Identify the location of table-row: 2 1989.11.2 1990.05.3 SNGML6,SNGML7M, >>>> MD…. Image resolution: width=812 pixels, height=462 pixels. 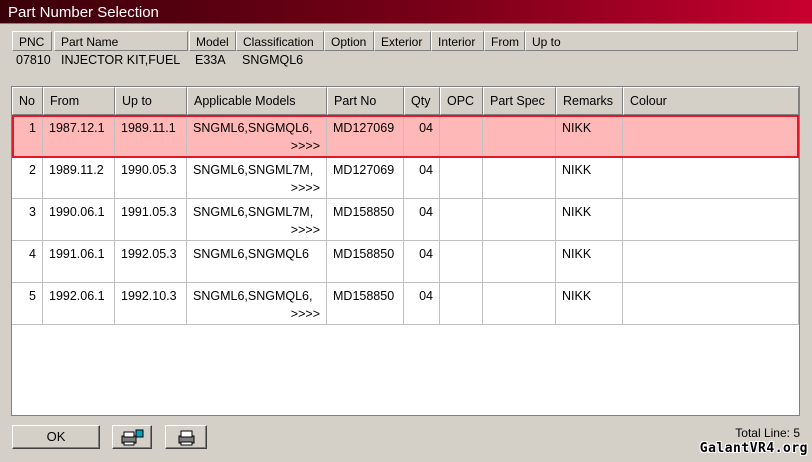
(405, 178).